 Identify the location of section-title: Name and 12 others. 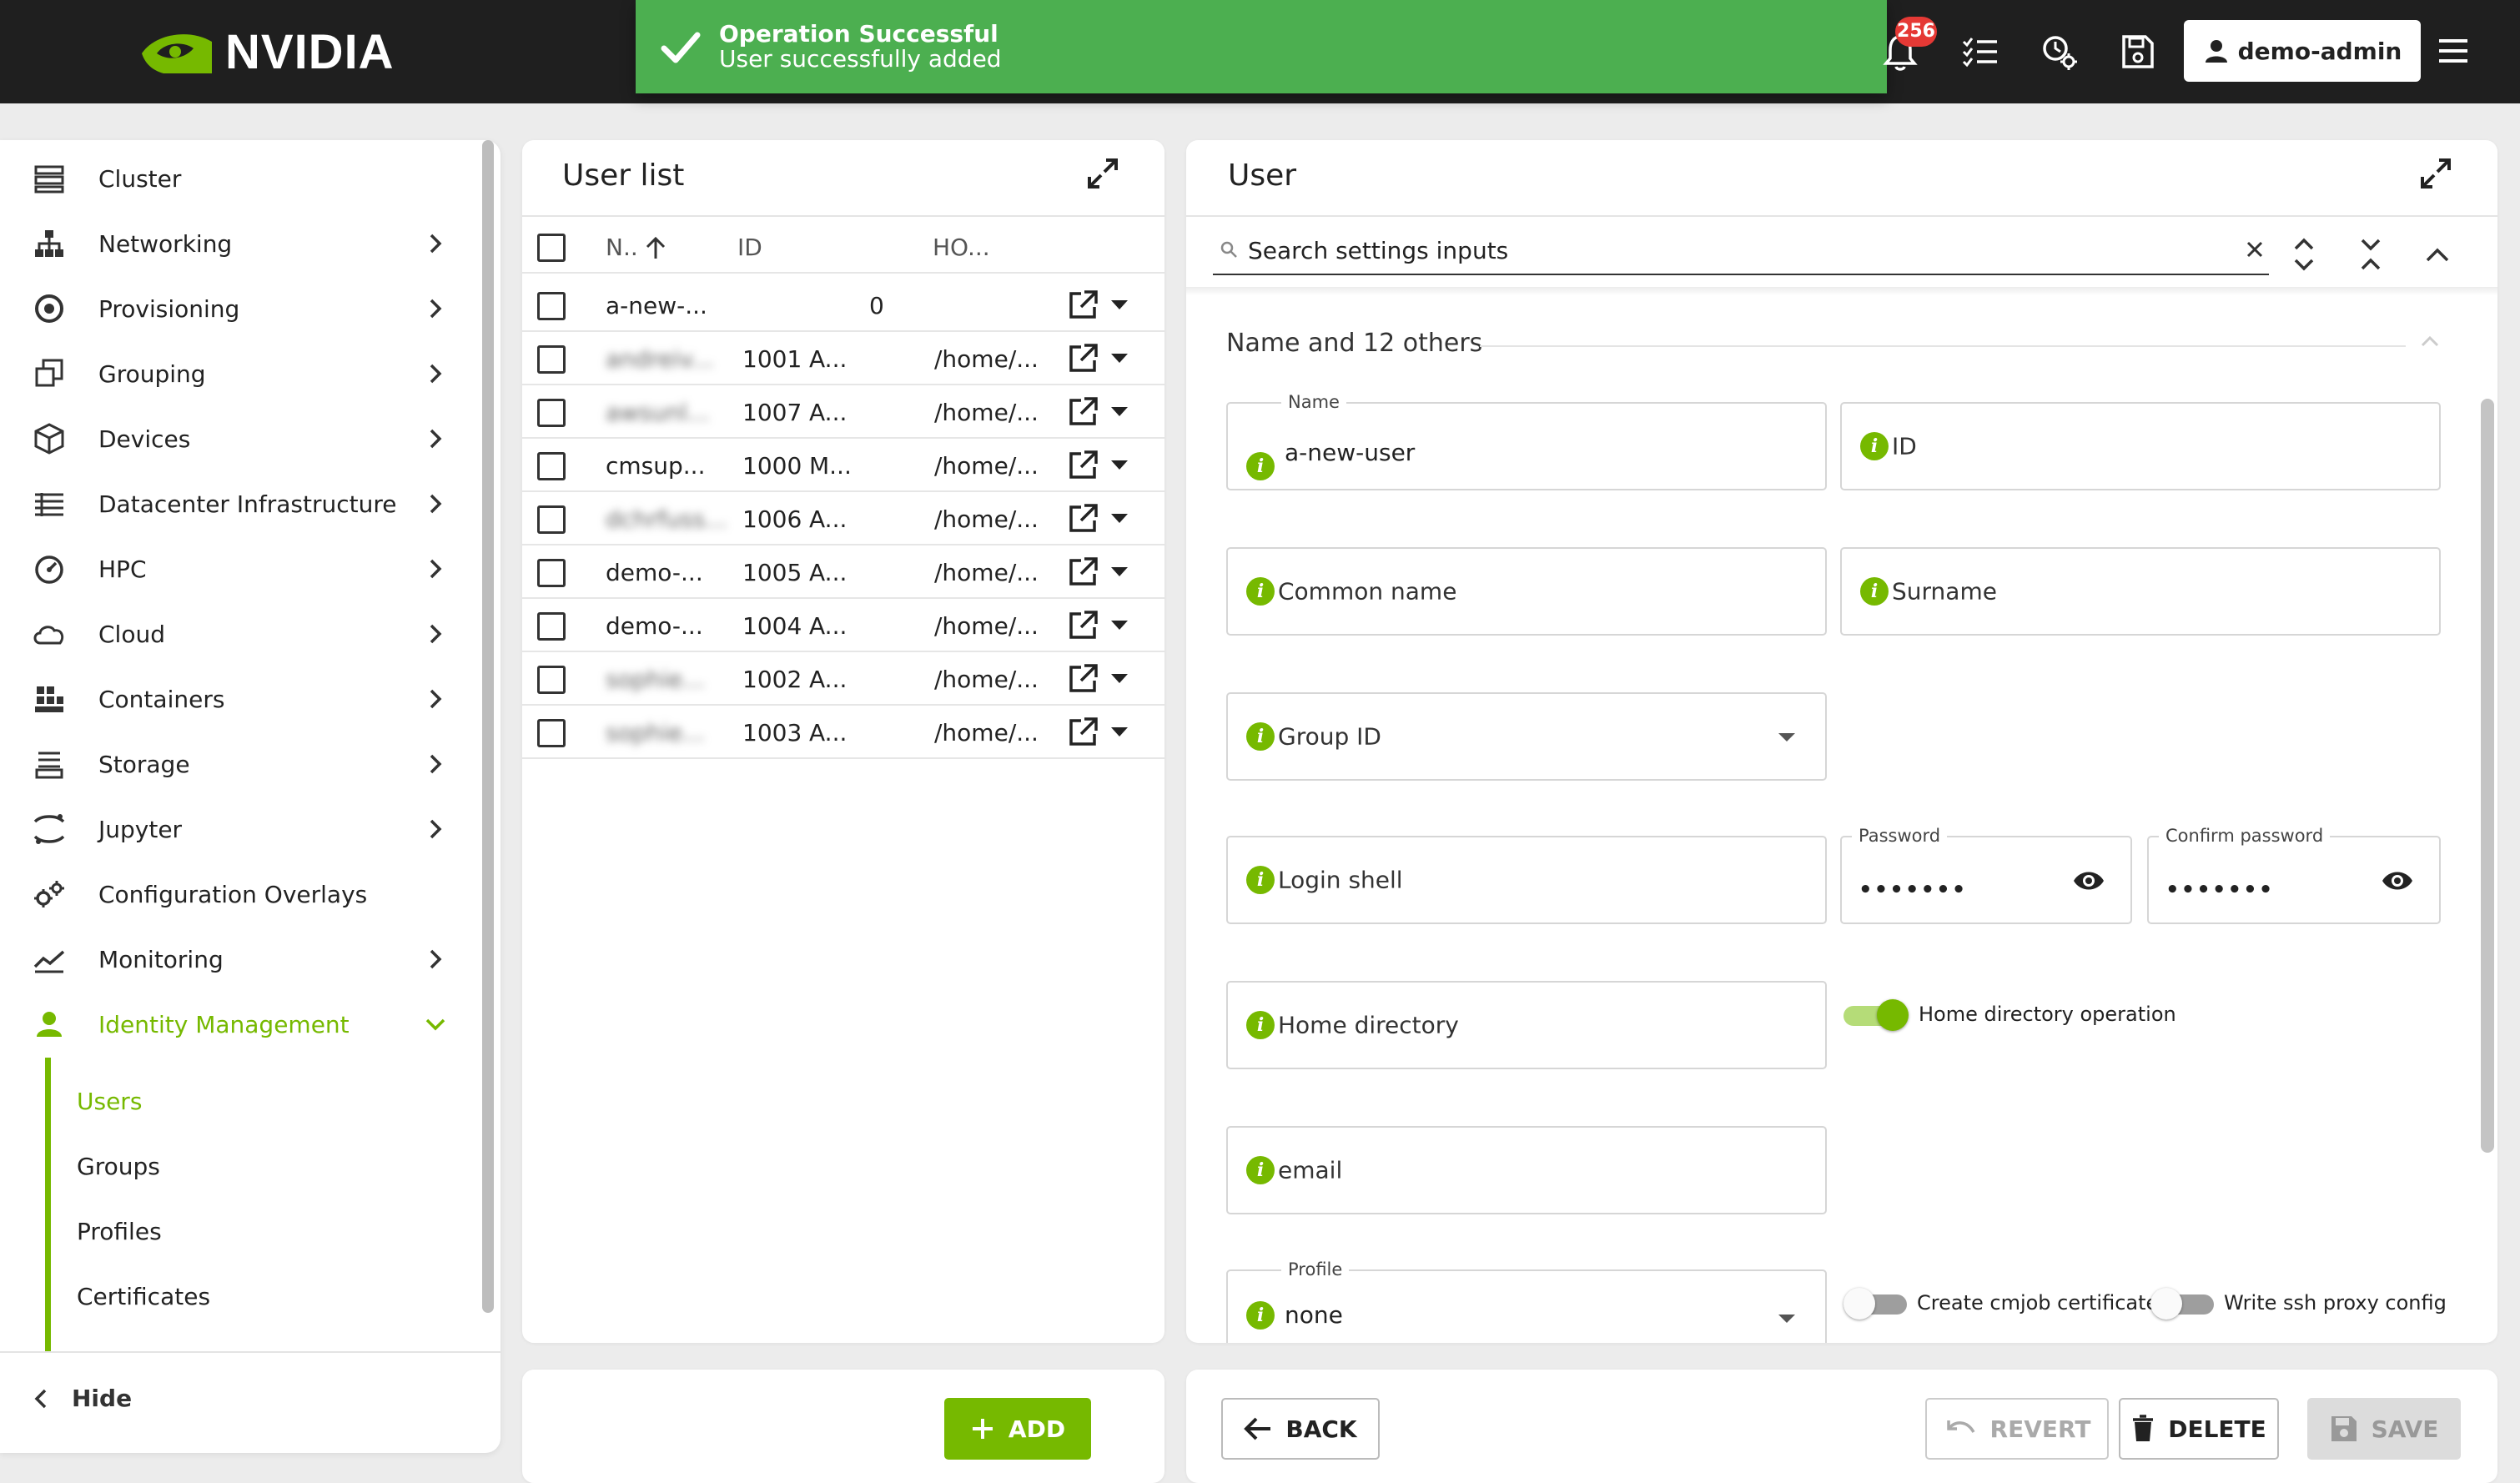
(1354, 343).